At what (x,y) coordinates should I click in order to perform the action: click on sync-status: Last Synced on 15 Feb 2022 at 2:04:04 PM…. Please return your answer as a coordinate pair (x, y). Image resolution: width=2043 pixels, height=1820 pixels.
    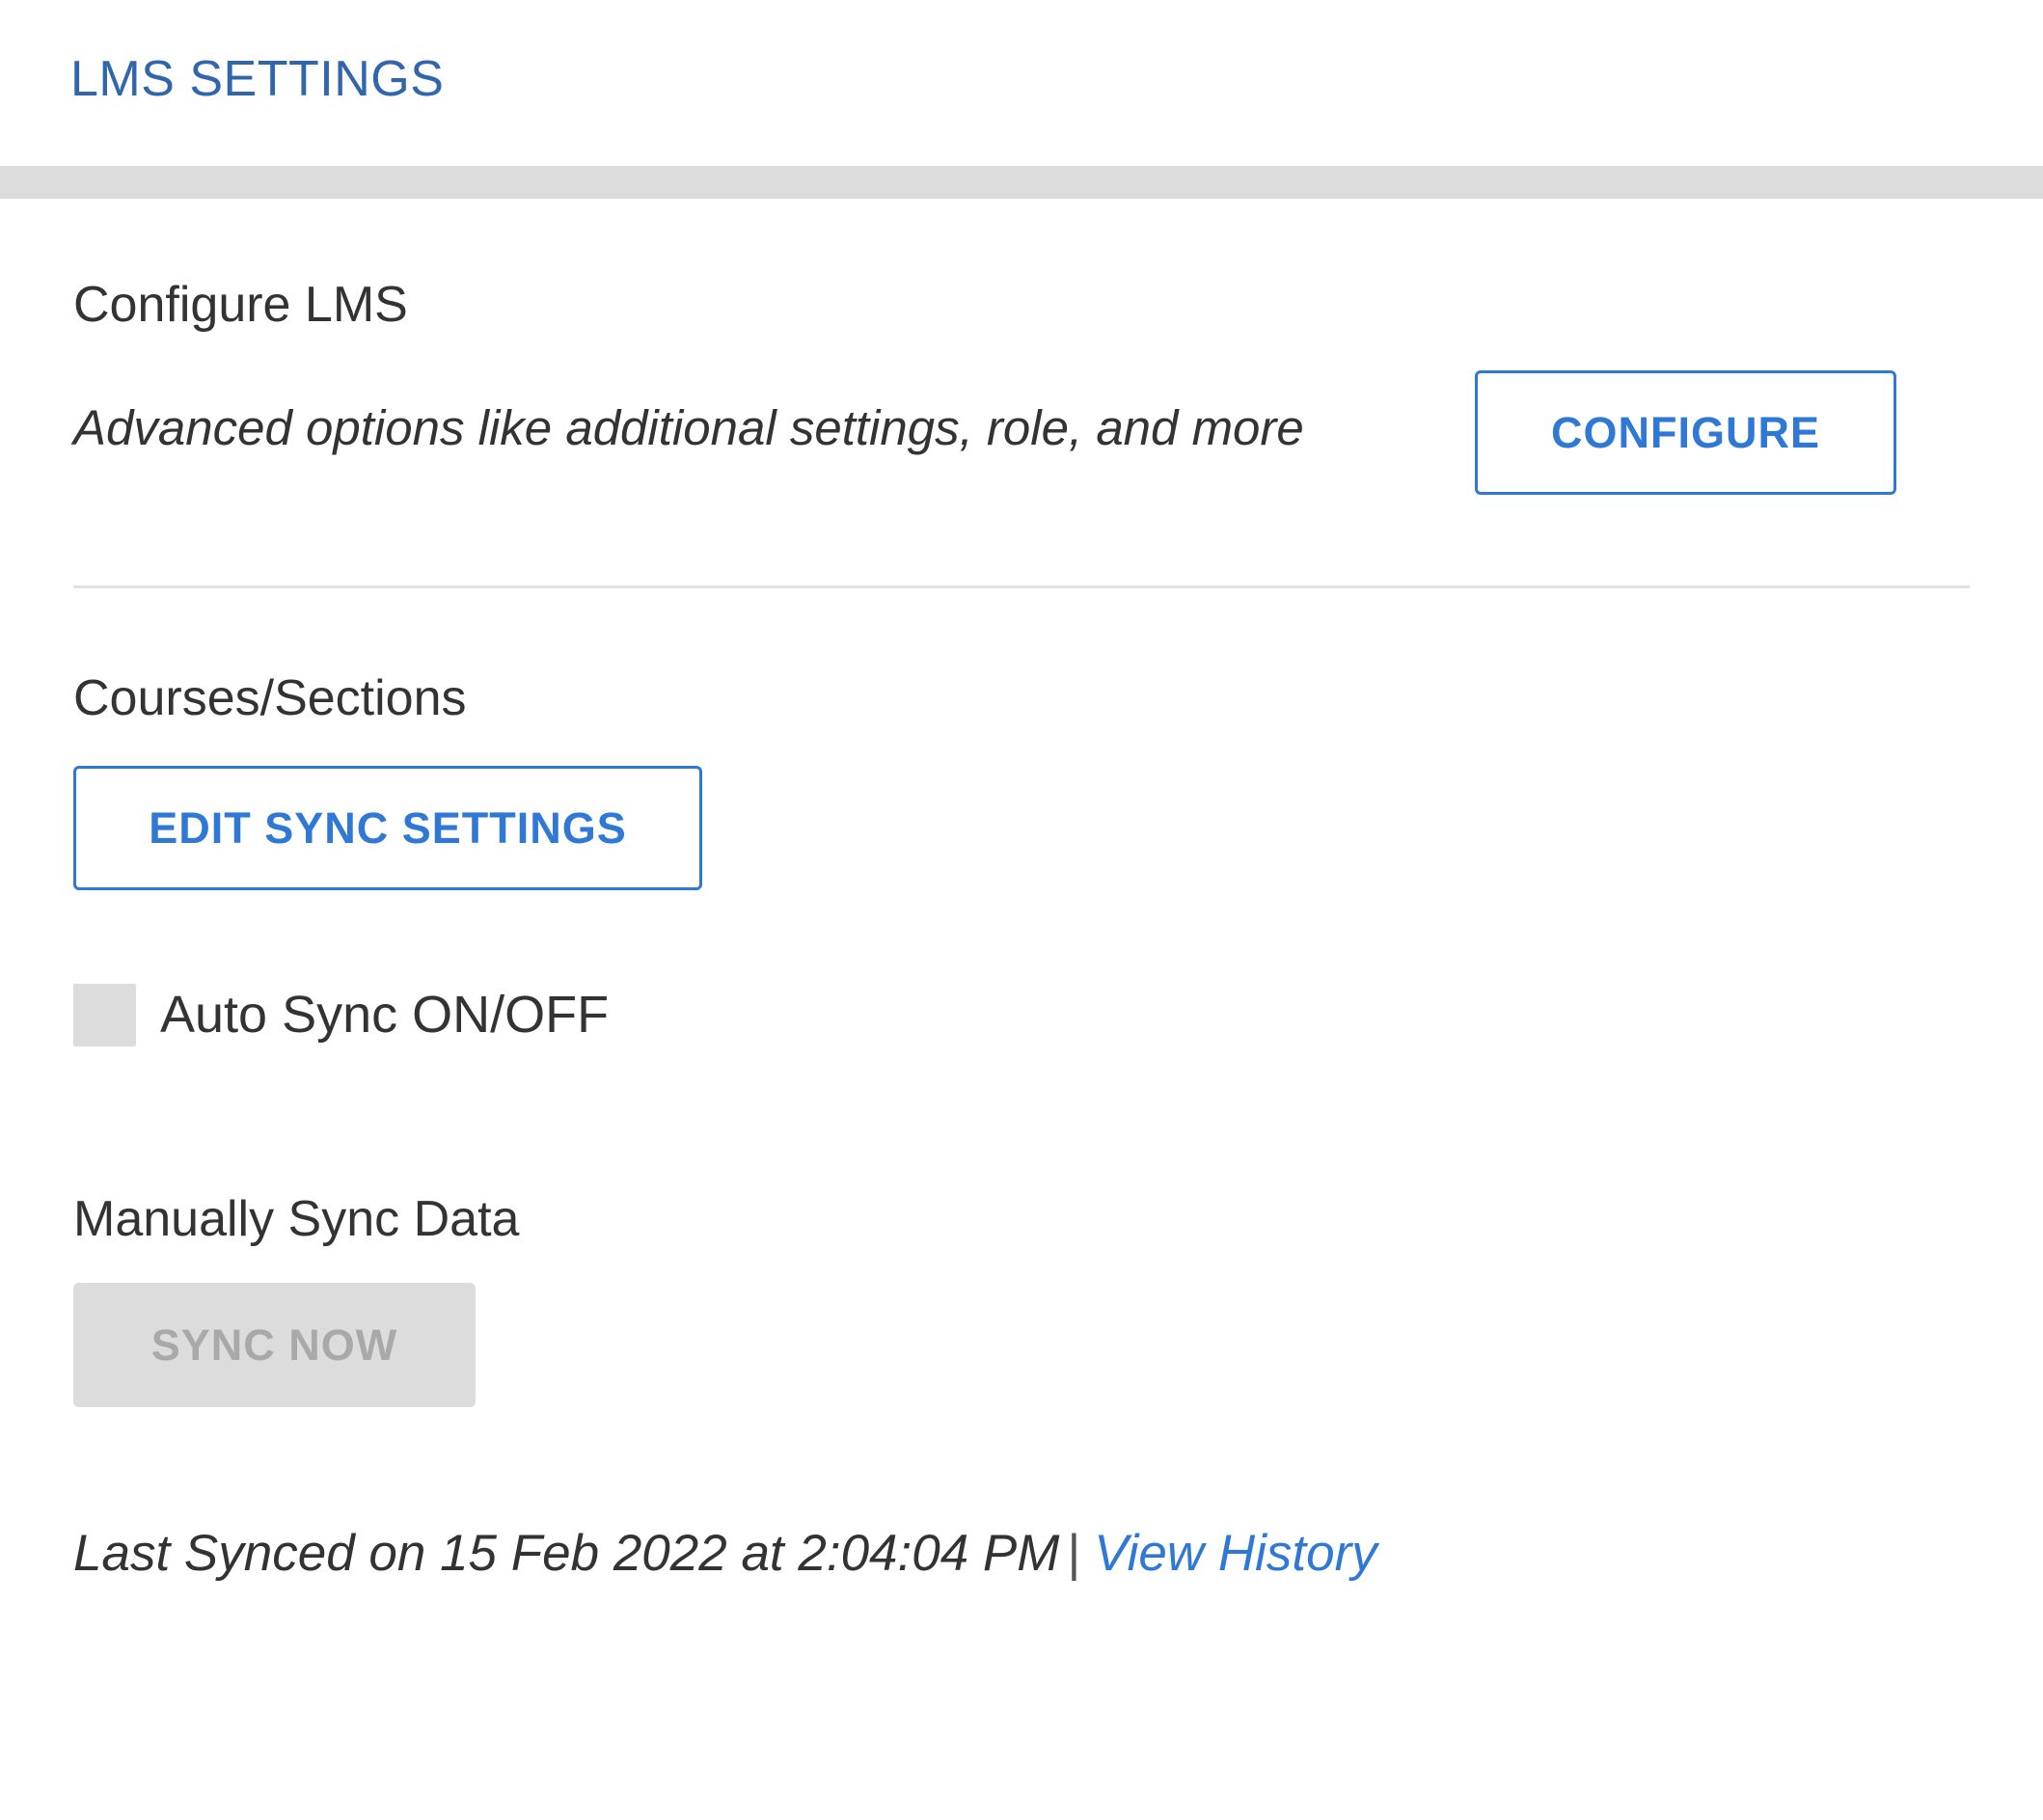
    Looking at the image, I should click on (725, 1554).